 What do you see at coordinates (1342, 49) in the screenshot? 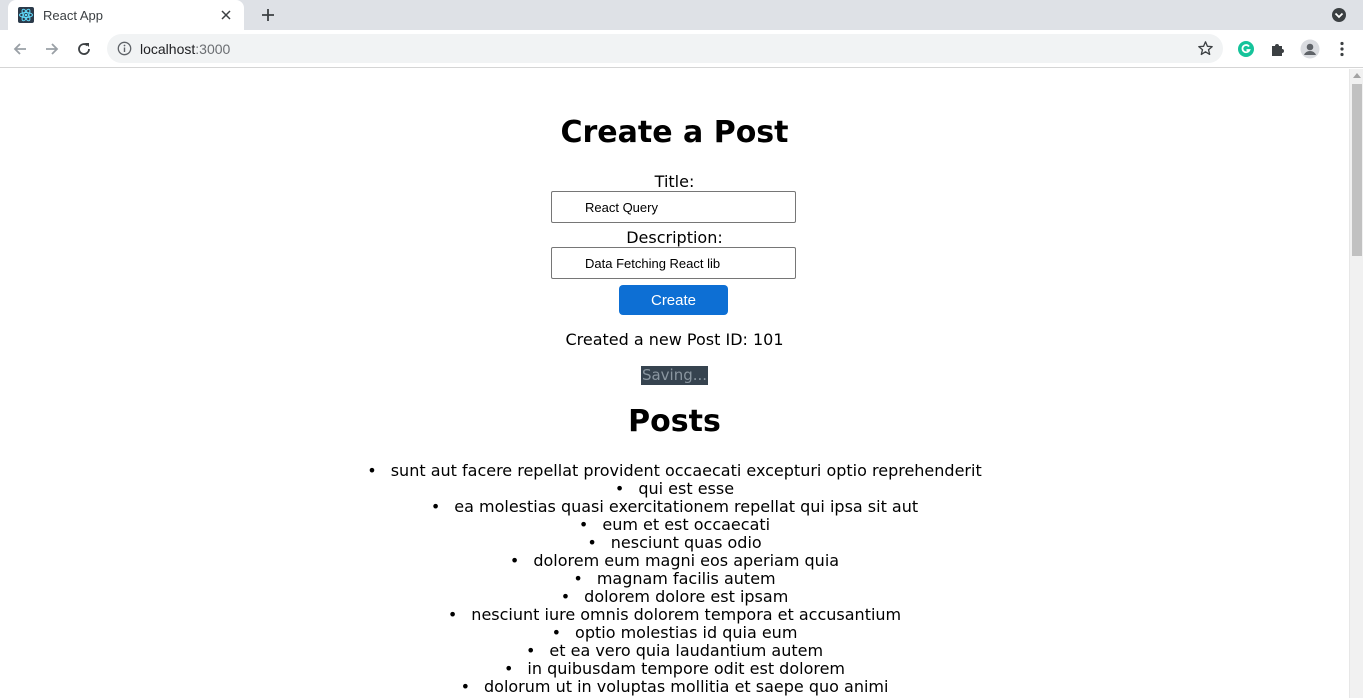
I see `menu-icon` at bounding box center [1342, 49].